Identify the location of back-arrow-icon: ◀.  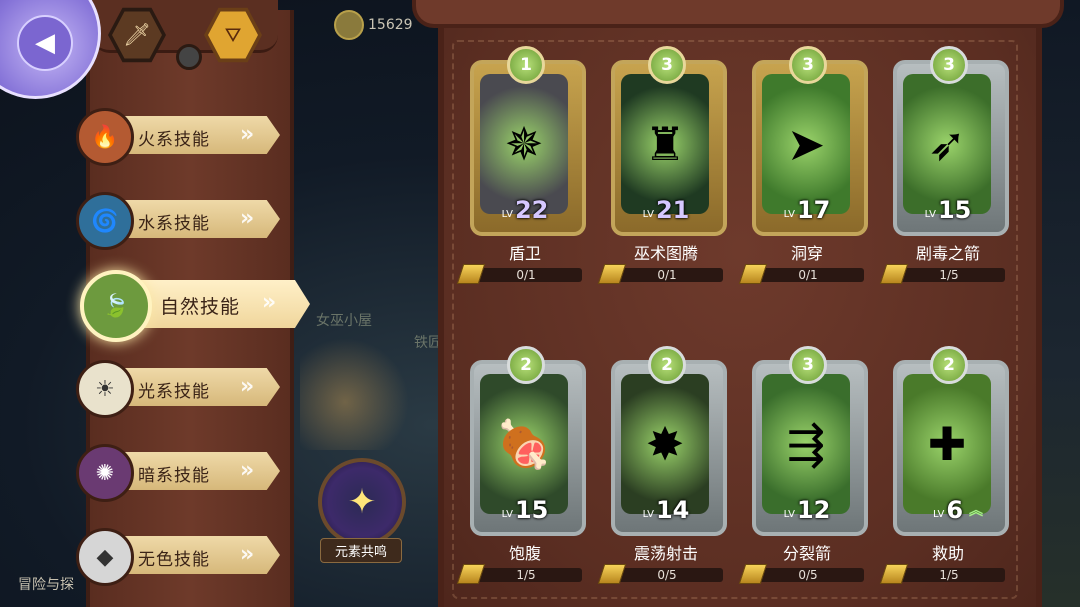
(45, 43).